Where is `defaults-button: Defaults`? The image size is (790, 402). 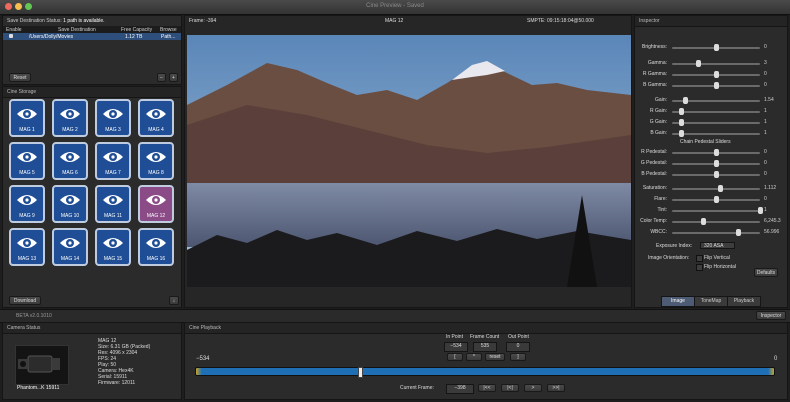 defaults-button: Defaults is located at coordinates (766, 272).